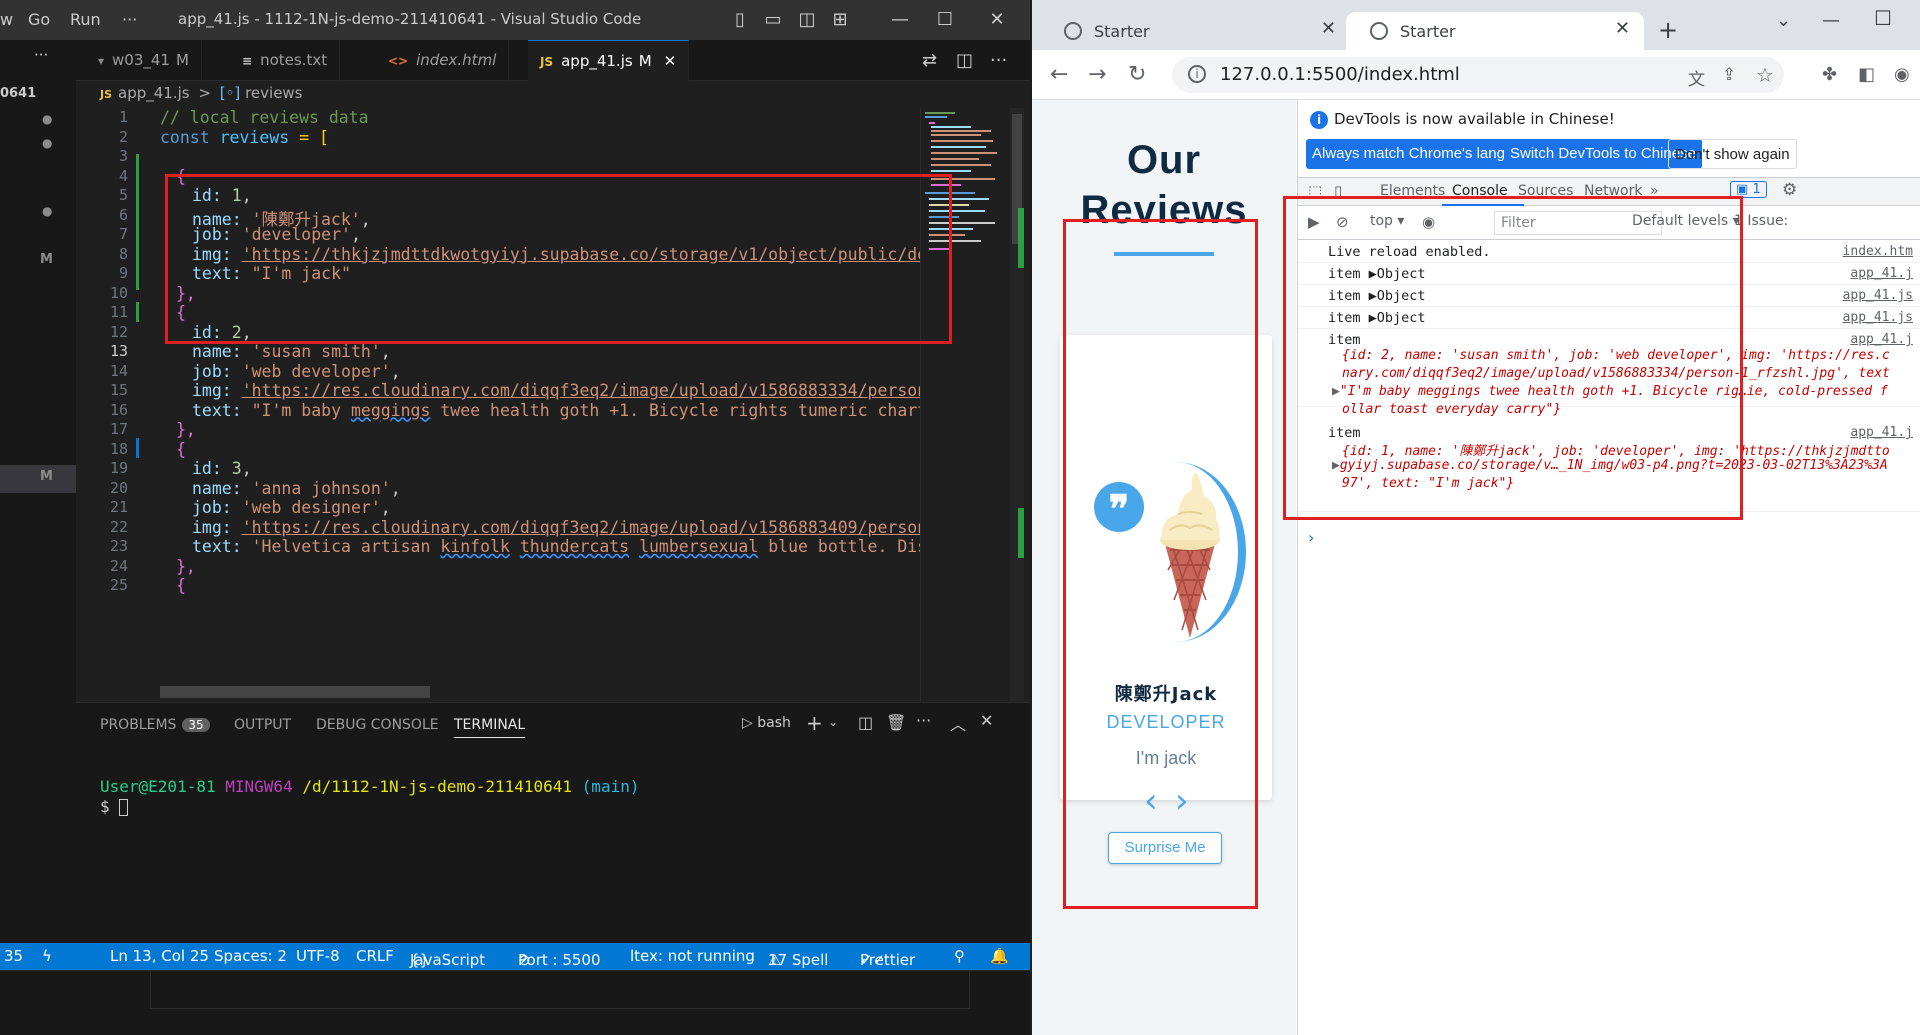  What do you see at coordinates (247, 61) in the screenshot?
I see `text-file-icon: ≡` at bounding box center [247, 61].